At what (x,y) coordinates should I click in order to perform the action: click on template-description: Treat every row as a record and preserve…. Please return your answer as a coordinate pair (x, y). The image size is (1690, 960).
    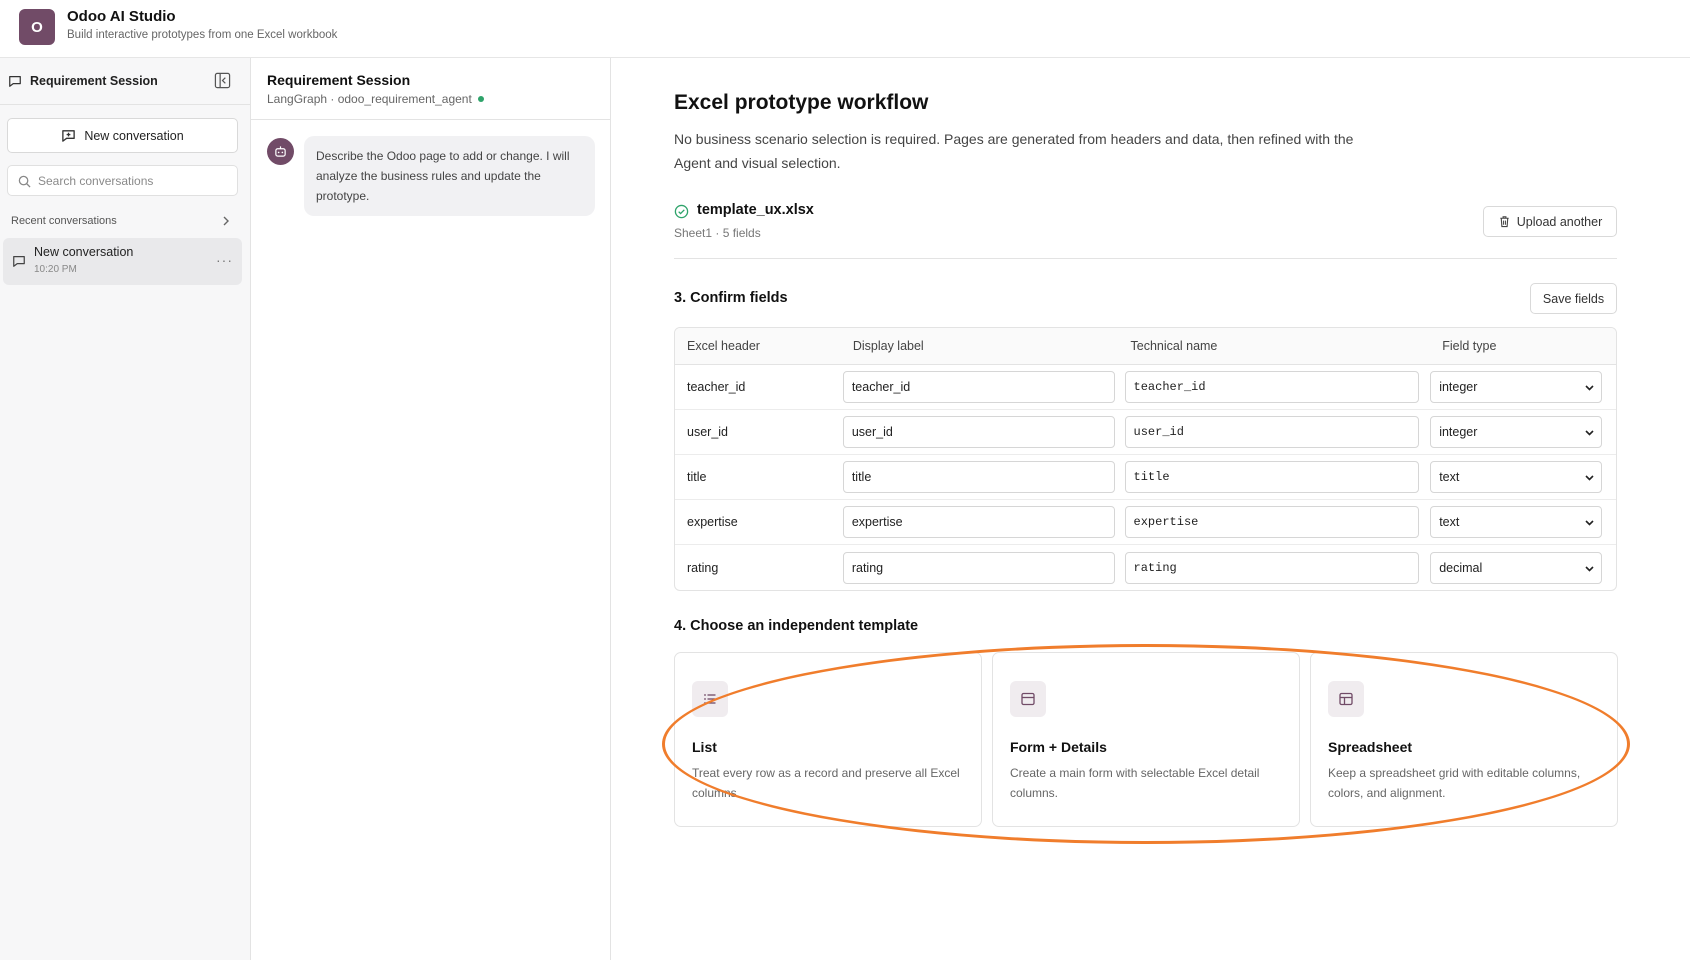
    Looking at the image, I should click on (826, 783).